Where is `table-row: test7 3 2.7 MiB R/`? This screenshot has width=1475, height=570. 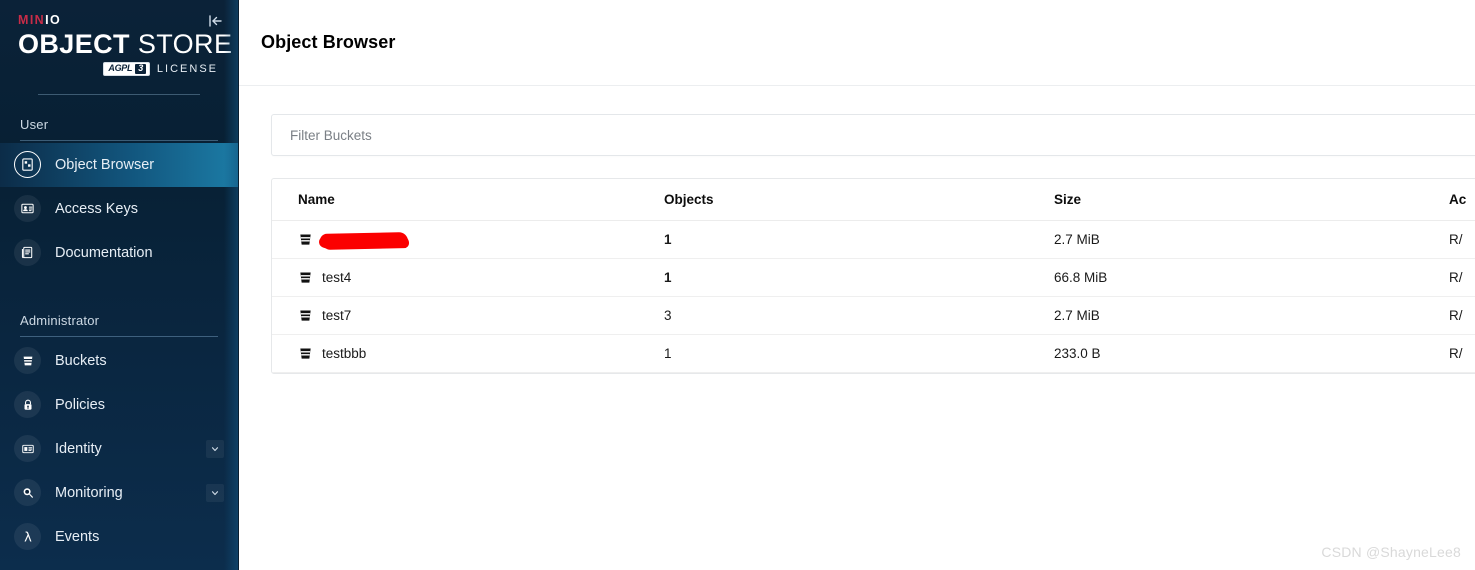
table-row: test7 3 2.7 MiB R/ is located at coordinates (873, 315).